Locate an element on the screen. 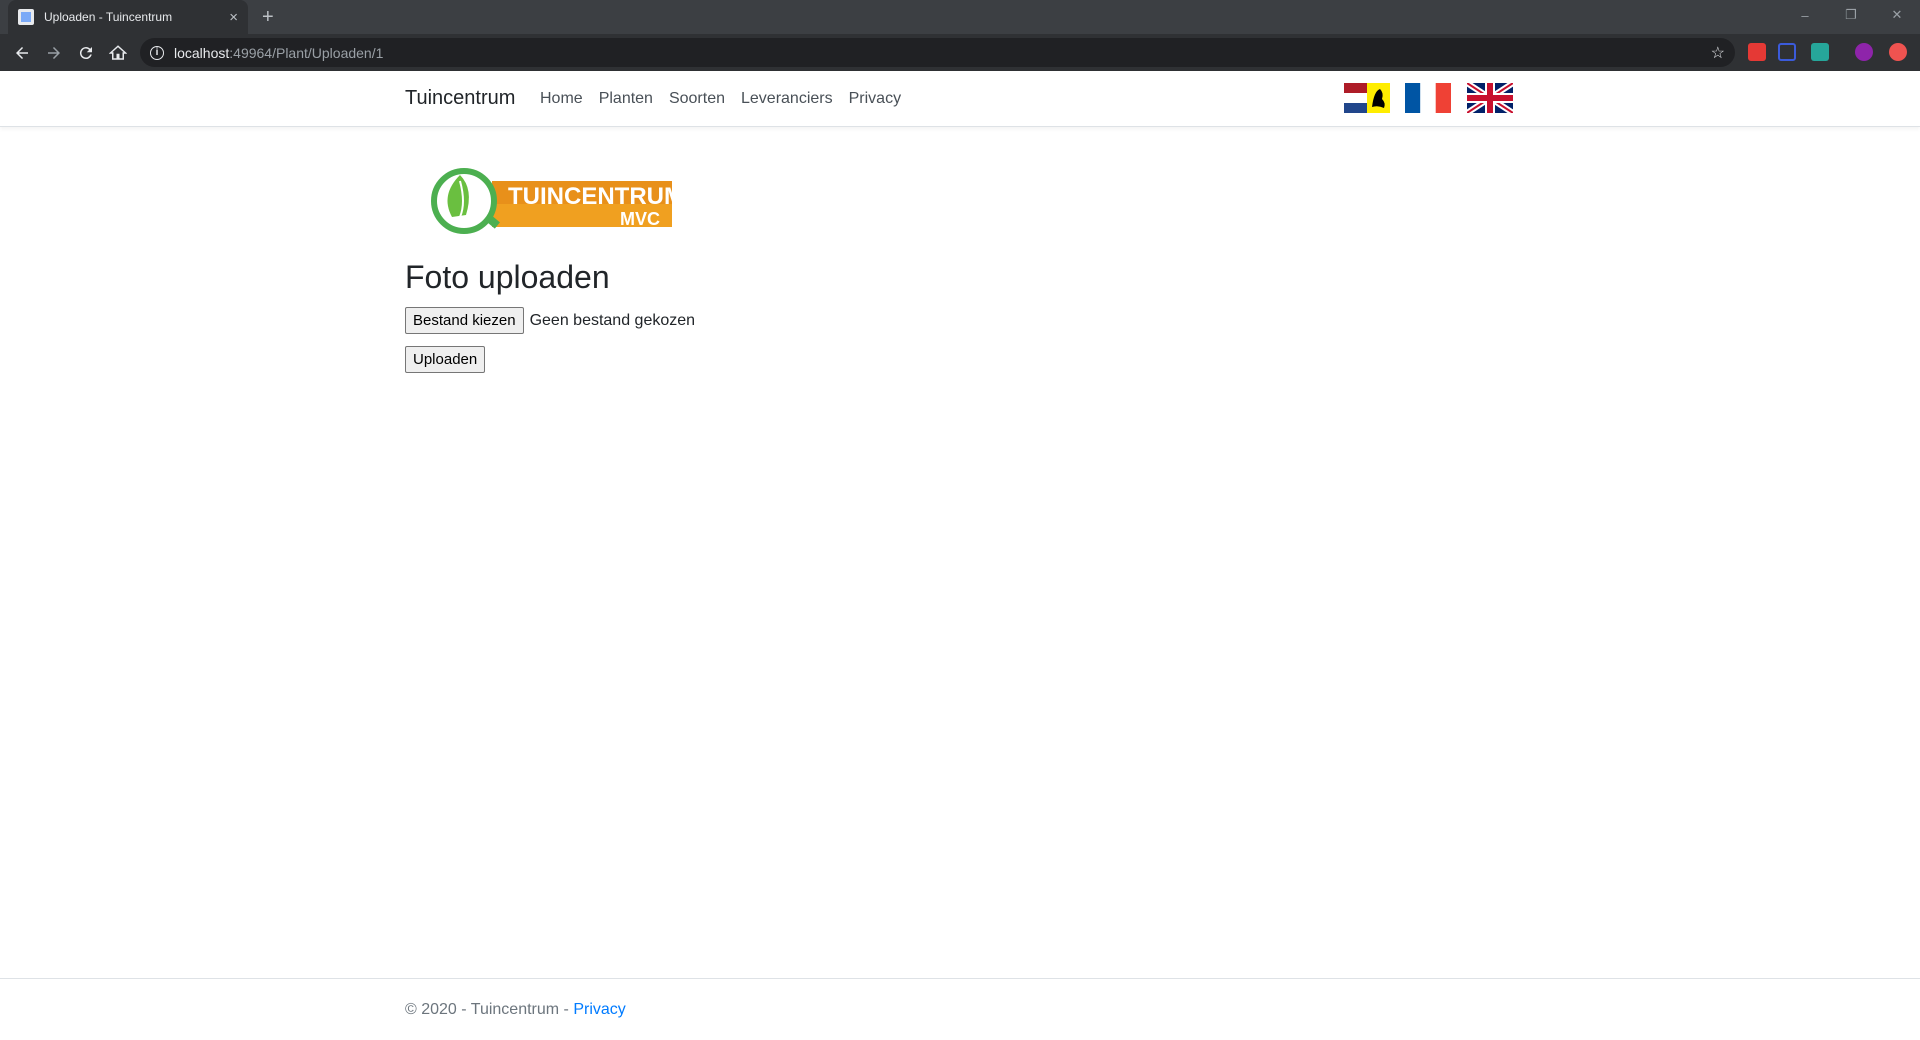 The height and width of the screenshot is (1040, 1920). browser-titlebar: Uploaden - Tuincentrum × + – ❐ ✕ is located at coordinates (960, 17).